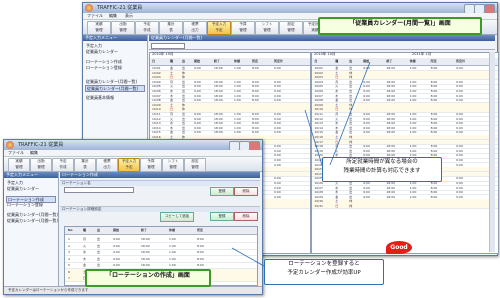 The image size is (500, 298). Describe the element at coordinates (313, 137) in the screenshot. I see `pointer-line-note1-a` at that location.